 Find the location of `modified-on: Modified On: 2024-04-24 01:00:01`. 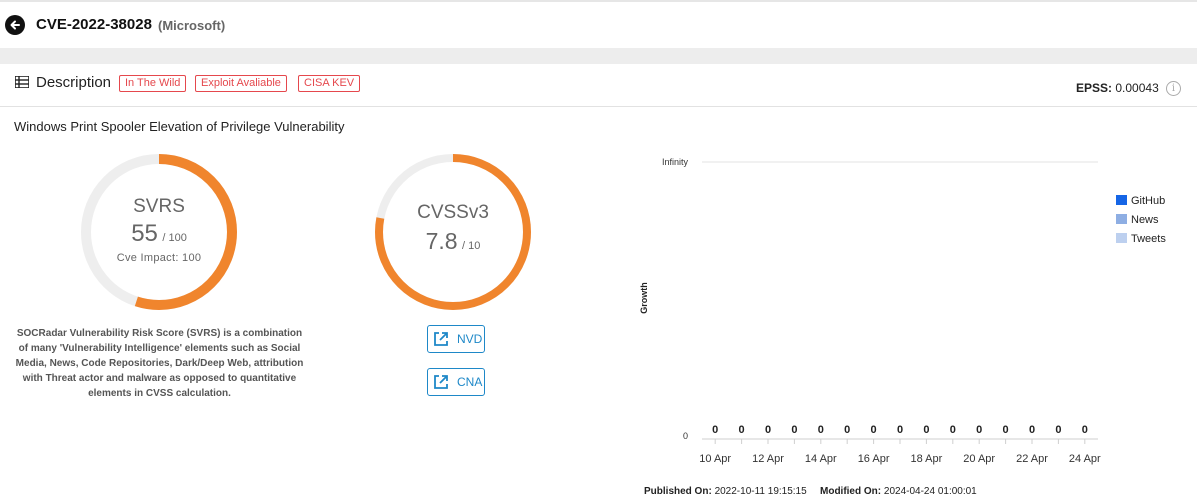

modified-on: Modified On: 2024-04-24 01:00:01 is located at coordinates (898, 491).